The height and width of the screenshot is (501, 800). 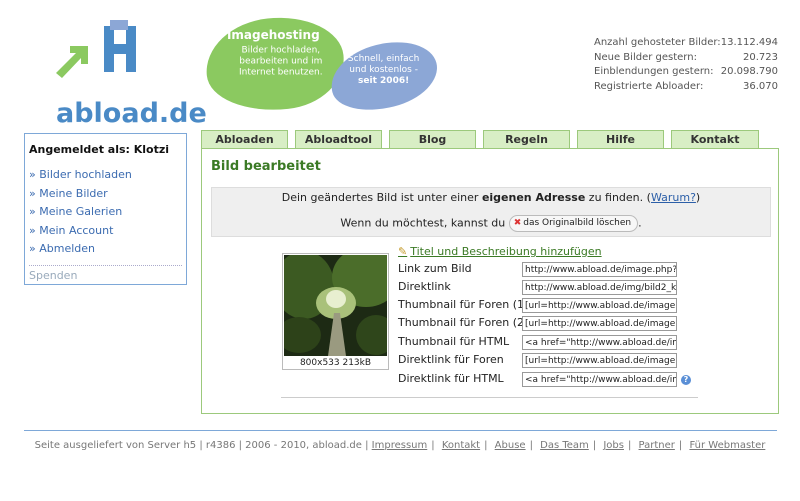 I want to click on thumb-html-field: <a href="http://www.abload.de/im, so click(x=599, y=342).